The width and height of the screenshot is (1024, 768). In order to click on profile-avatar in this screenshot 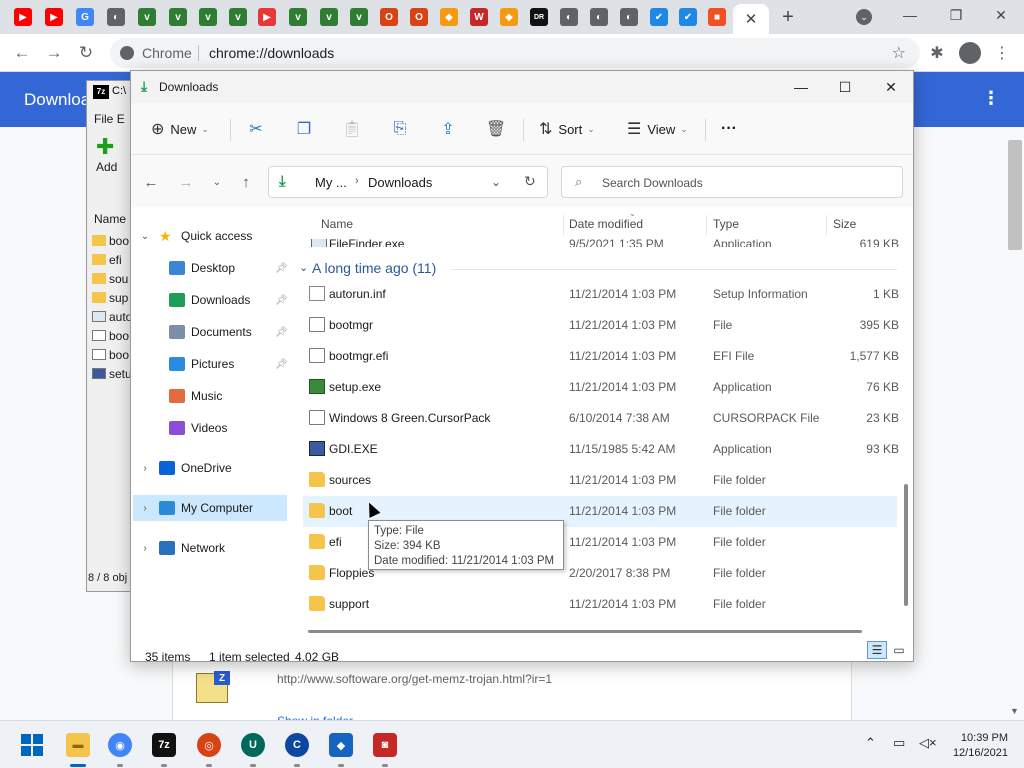, I will do `click(970, 53)`.